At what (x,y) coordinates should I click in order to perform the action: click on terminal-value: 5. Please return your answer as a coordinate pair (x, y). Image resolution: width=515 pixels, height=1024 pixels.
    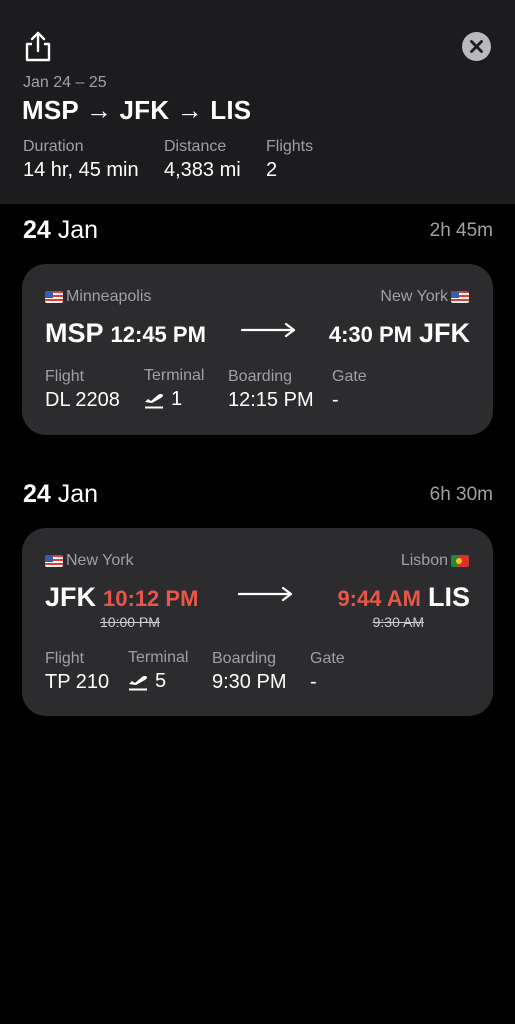
    Looking at the image, I should click on (161, 681).